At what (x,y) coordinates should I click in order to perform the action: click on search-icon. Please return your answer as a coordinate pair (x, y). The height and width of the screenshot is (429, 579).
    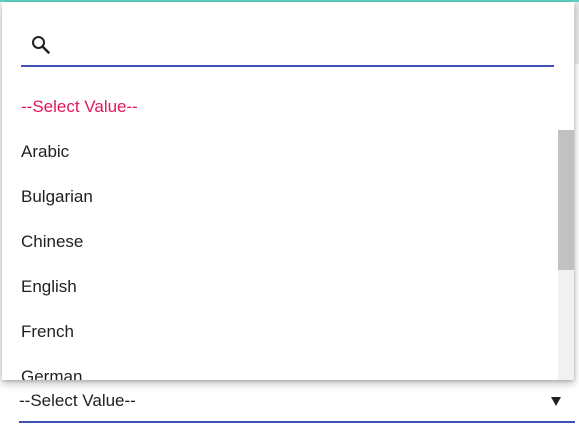
    Looking at the image, I should click on (41, 45).